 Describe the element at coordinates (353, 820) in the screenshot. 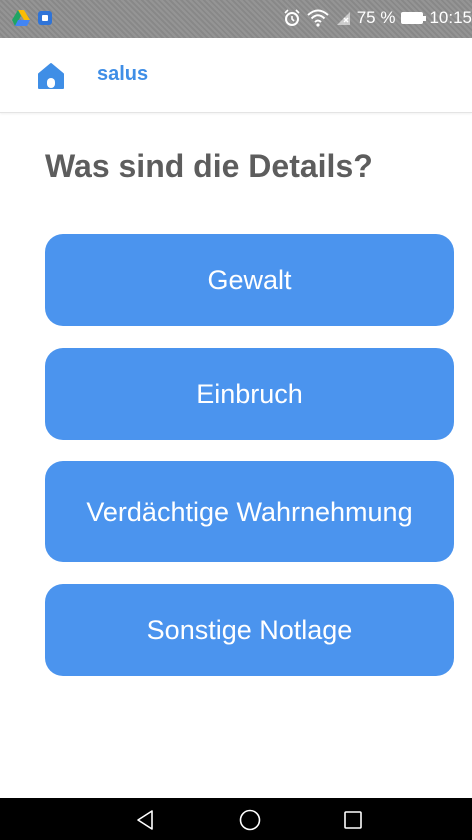

I see `recents-icon` at that location.